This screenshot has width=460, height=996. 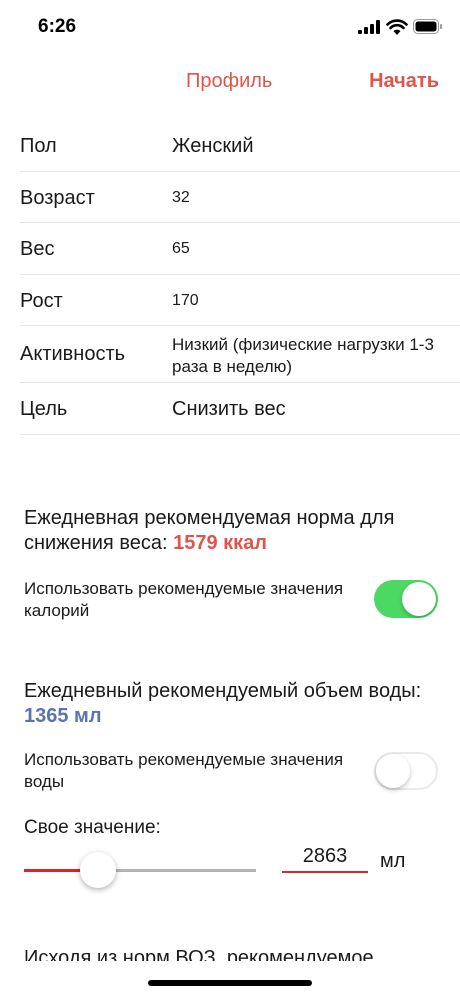 I want to click on slider-thumb, so click(x=98, y=870).